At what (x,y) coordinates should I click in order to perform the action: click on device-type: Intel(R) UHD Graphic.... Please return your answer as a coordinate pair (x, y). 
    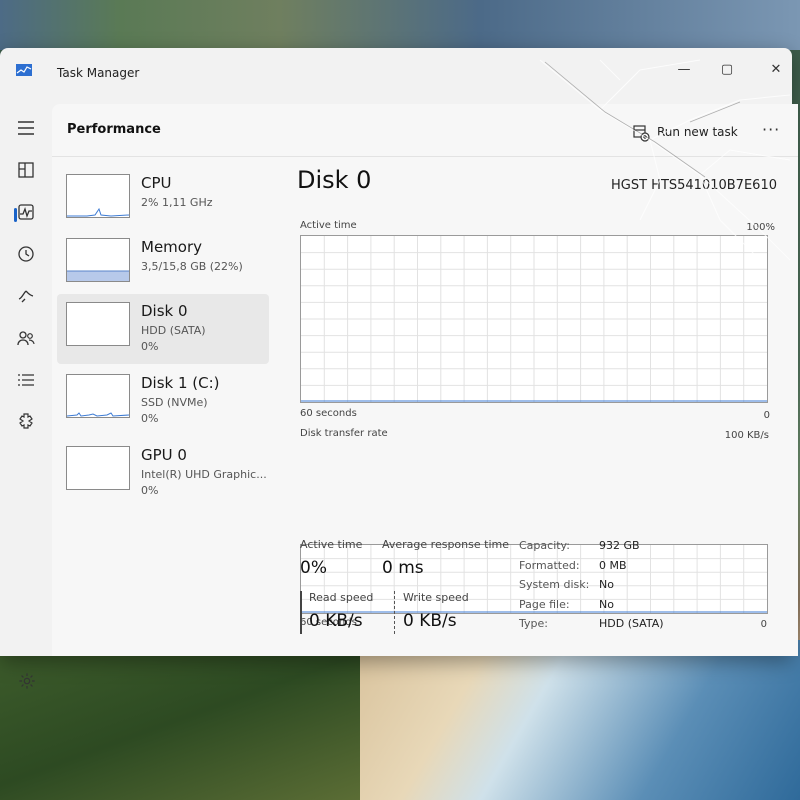
    Looking at the image, I should click on (204, 474).